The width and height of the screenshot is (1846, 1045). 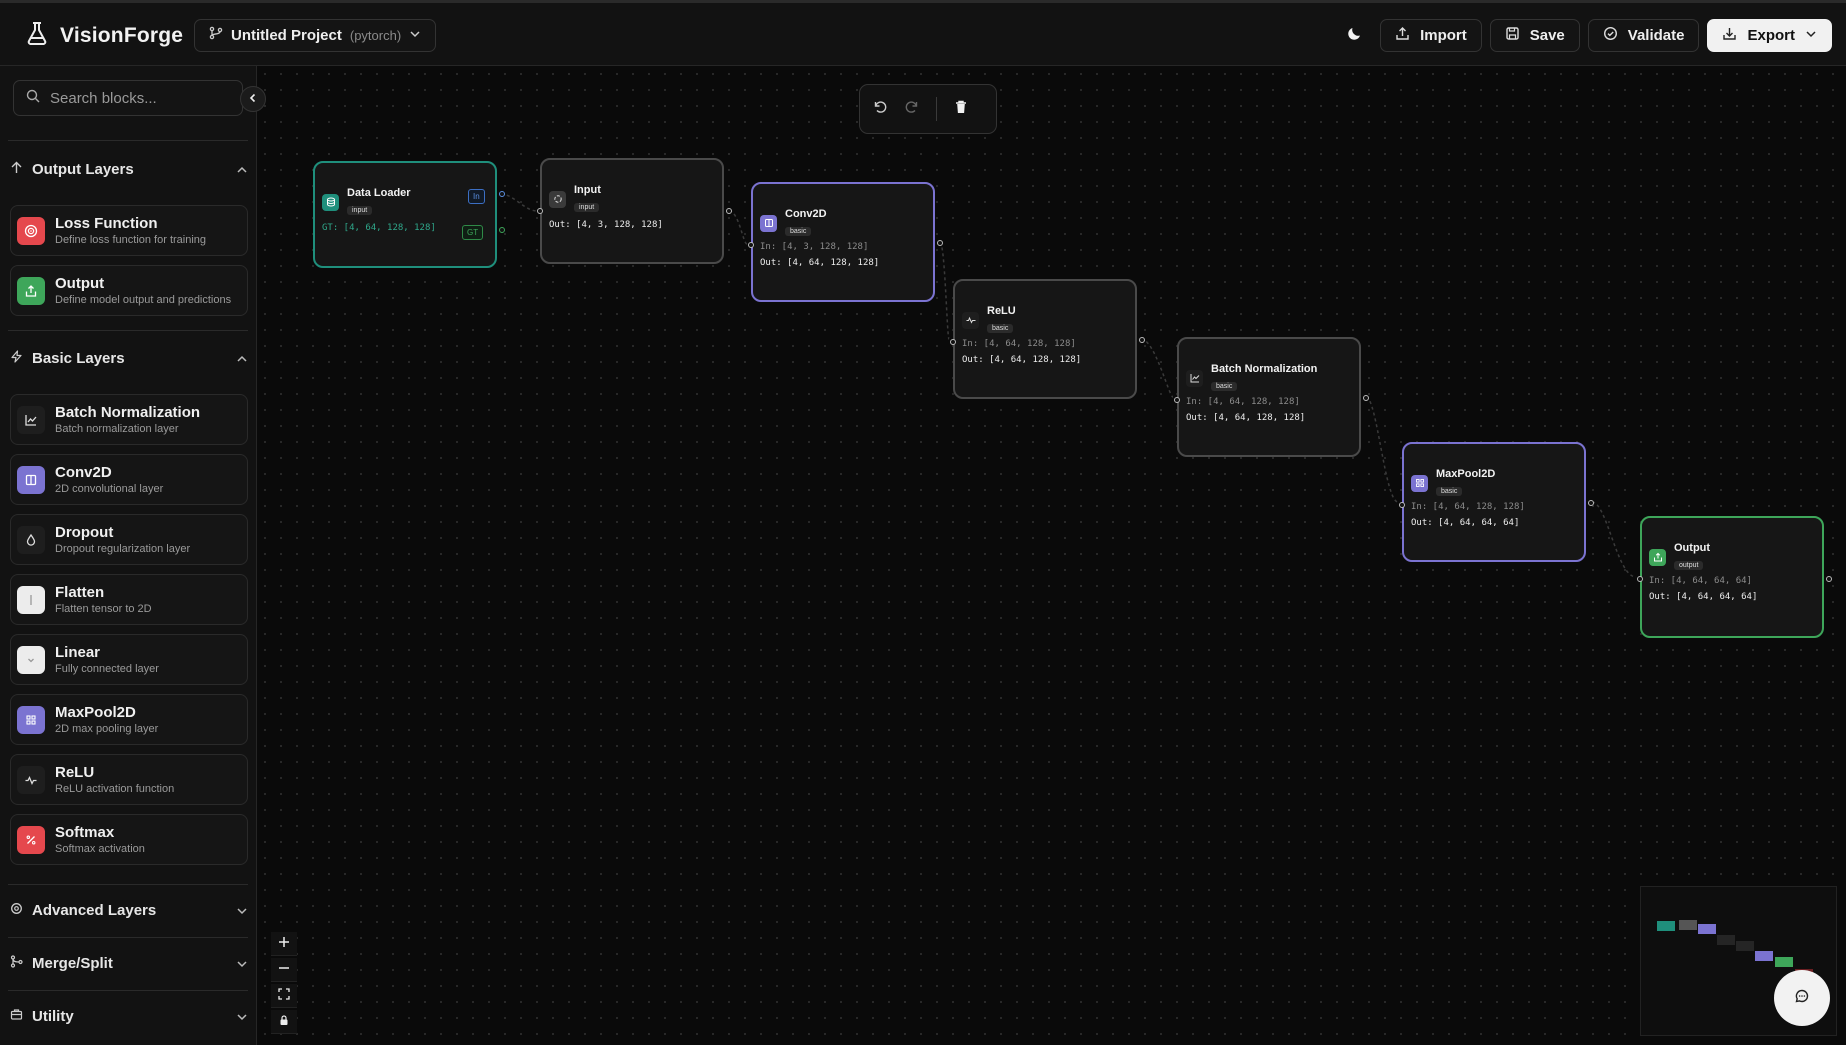 I want to click on header-actions: Import Save Validate Export, so click(x=1585, y=35).